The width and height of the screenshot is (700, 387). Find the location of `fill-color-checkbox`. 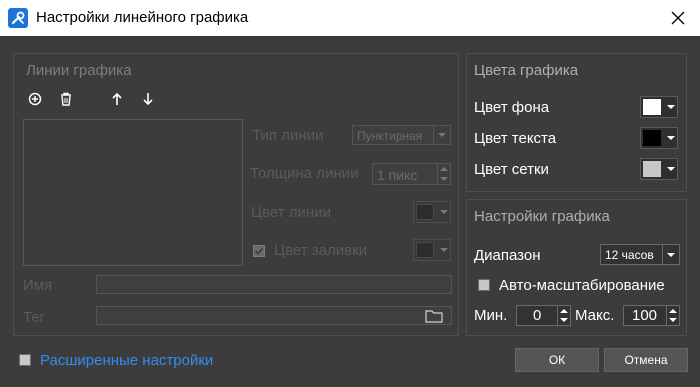

fill-color-checkbox is located at coordinates (259, 251).